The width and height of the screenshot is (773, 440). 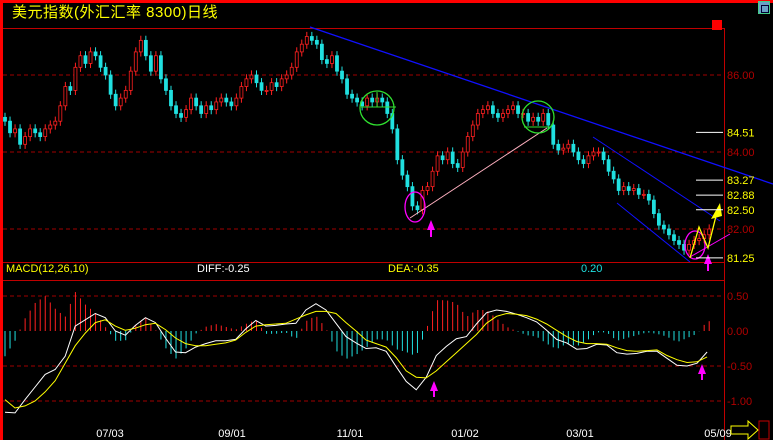 What do you see at coordinates (478, 173) in the screenshot?
I see `support-line` at bounding box center [478, 173].